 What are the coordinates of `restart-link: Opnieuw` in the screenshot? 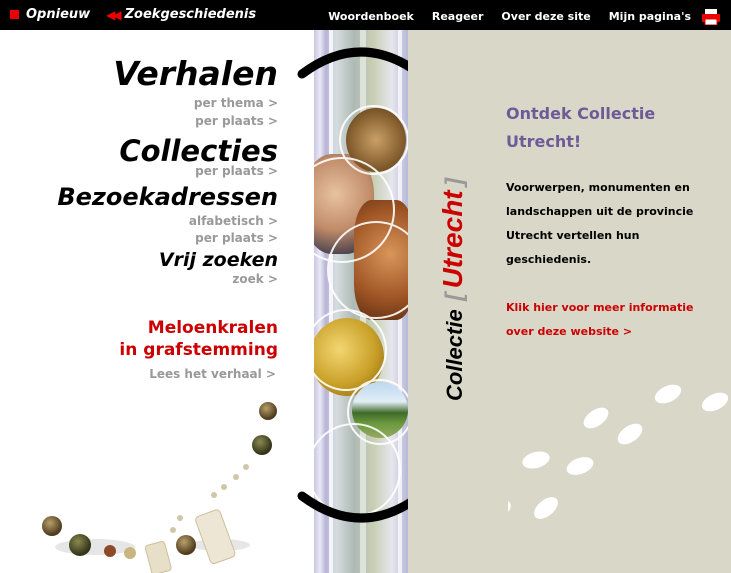 It's located at (50, 14).